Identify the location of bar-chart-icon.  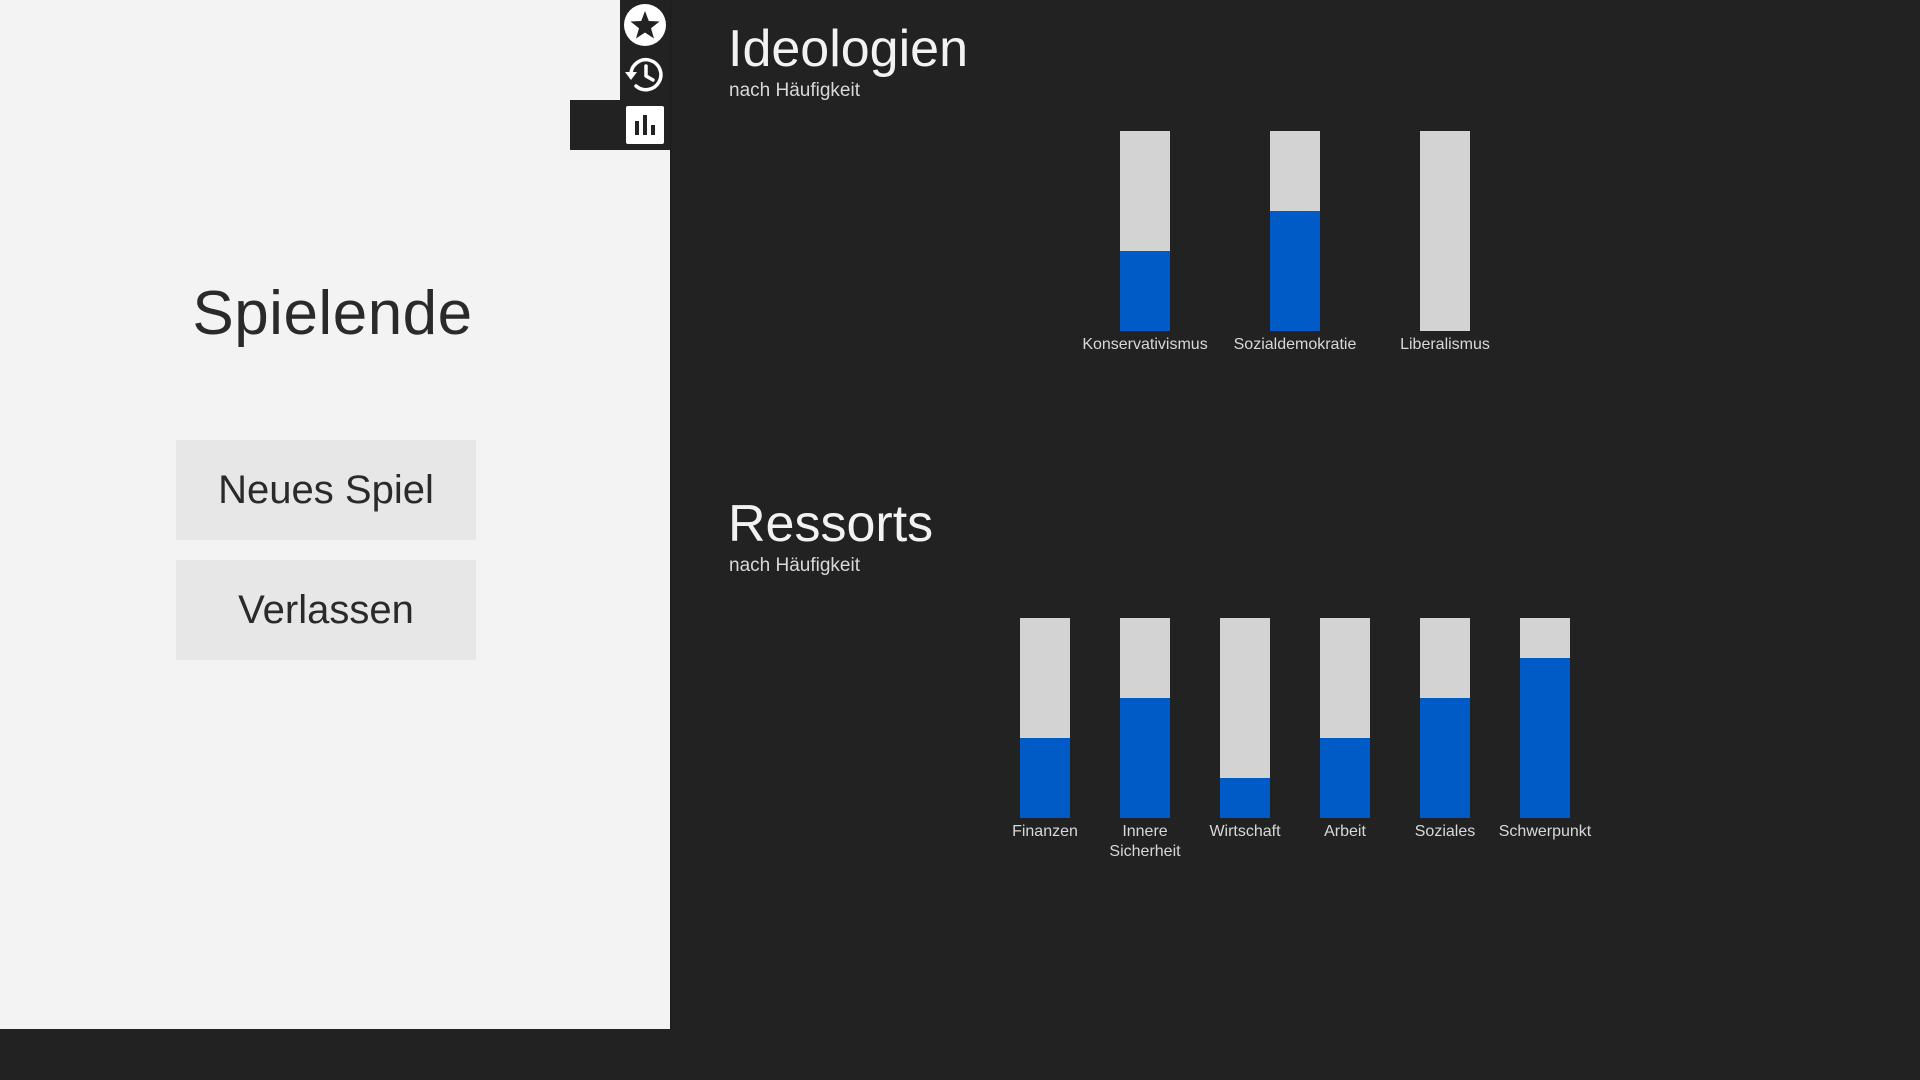
(645, 125).